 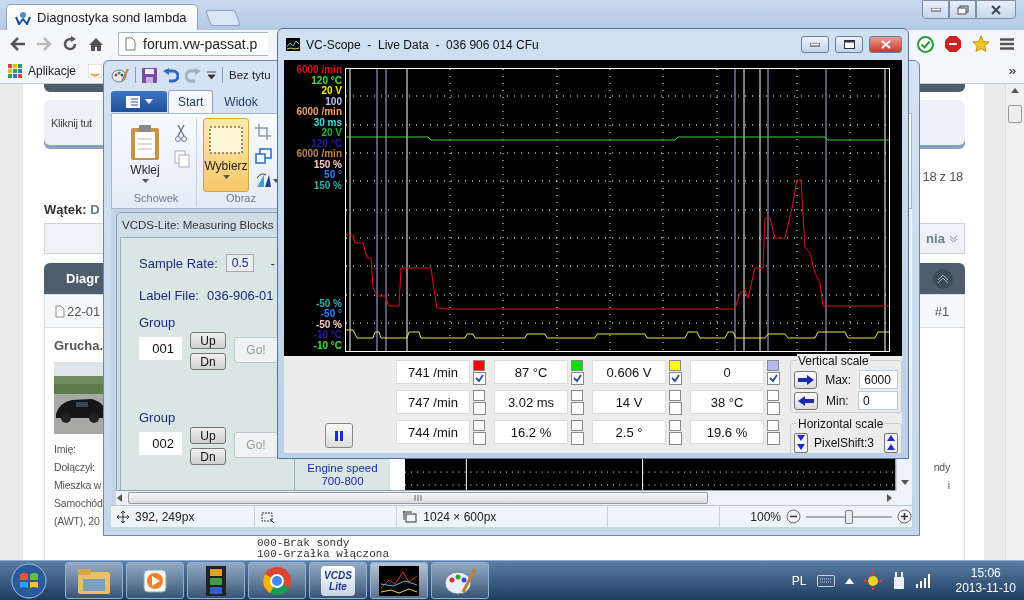 I want to click on back-icon, so click(x=18, y=44).